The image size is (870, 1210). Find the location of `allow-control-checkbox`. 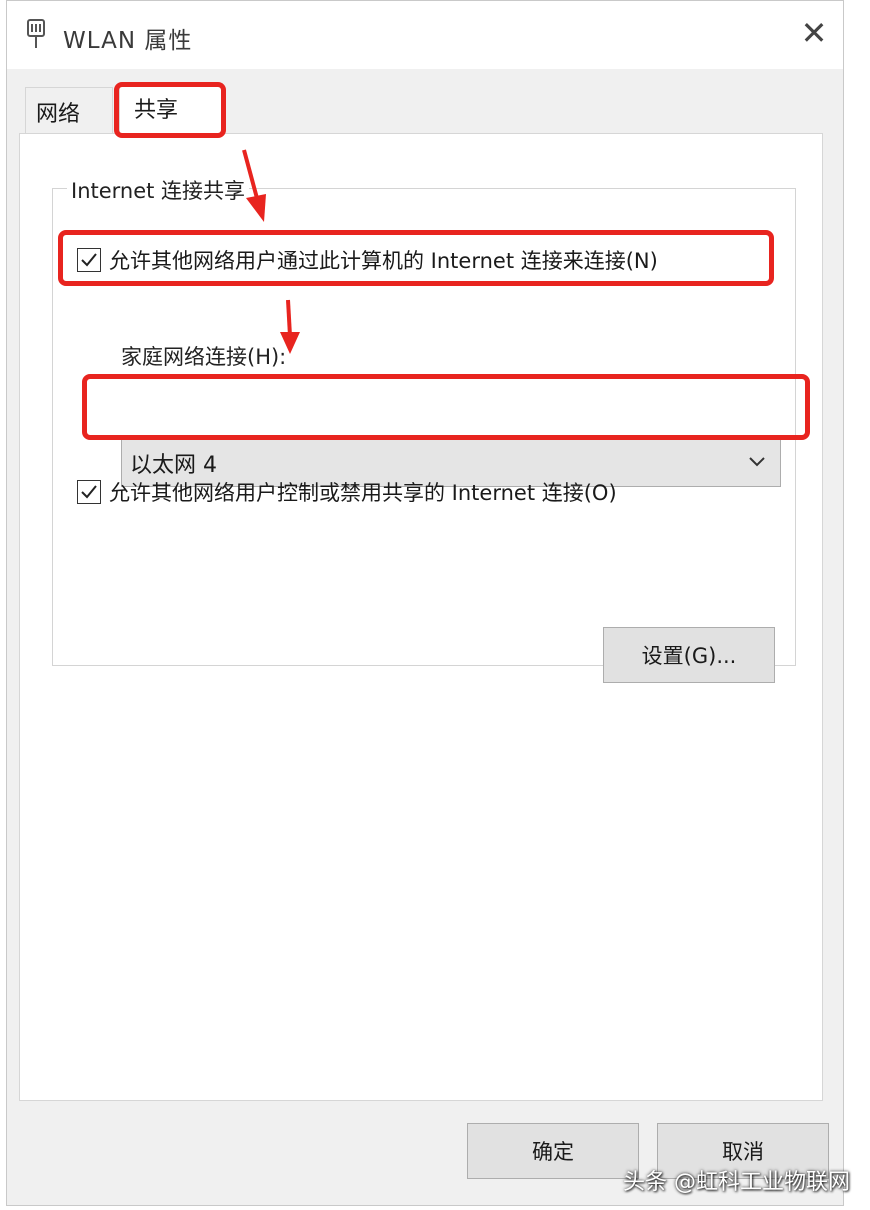

allow-control-checkbox is located at coordinates (89, 492).